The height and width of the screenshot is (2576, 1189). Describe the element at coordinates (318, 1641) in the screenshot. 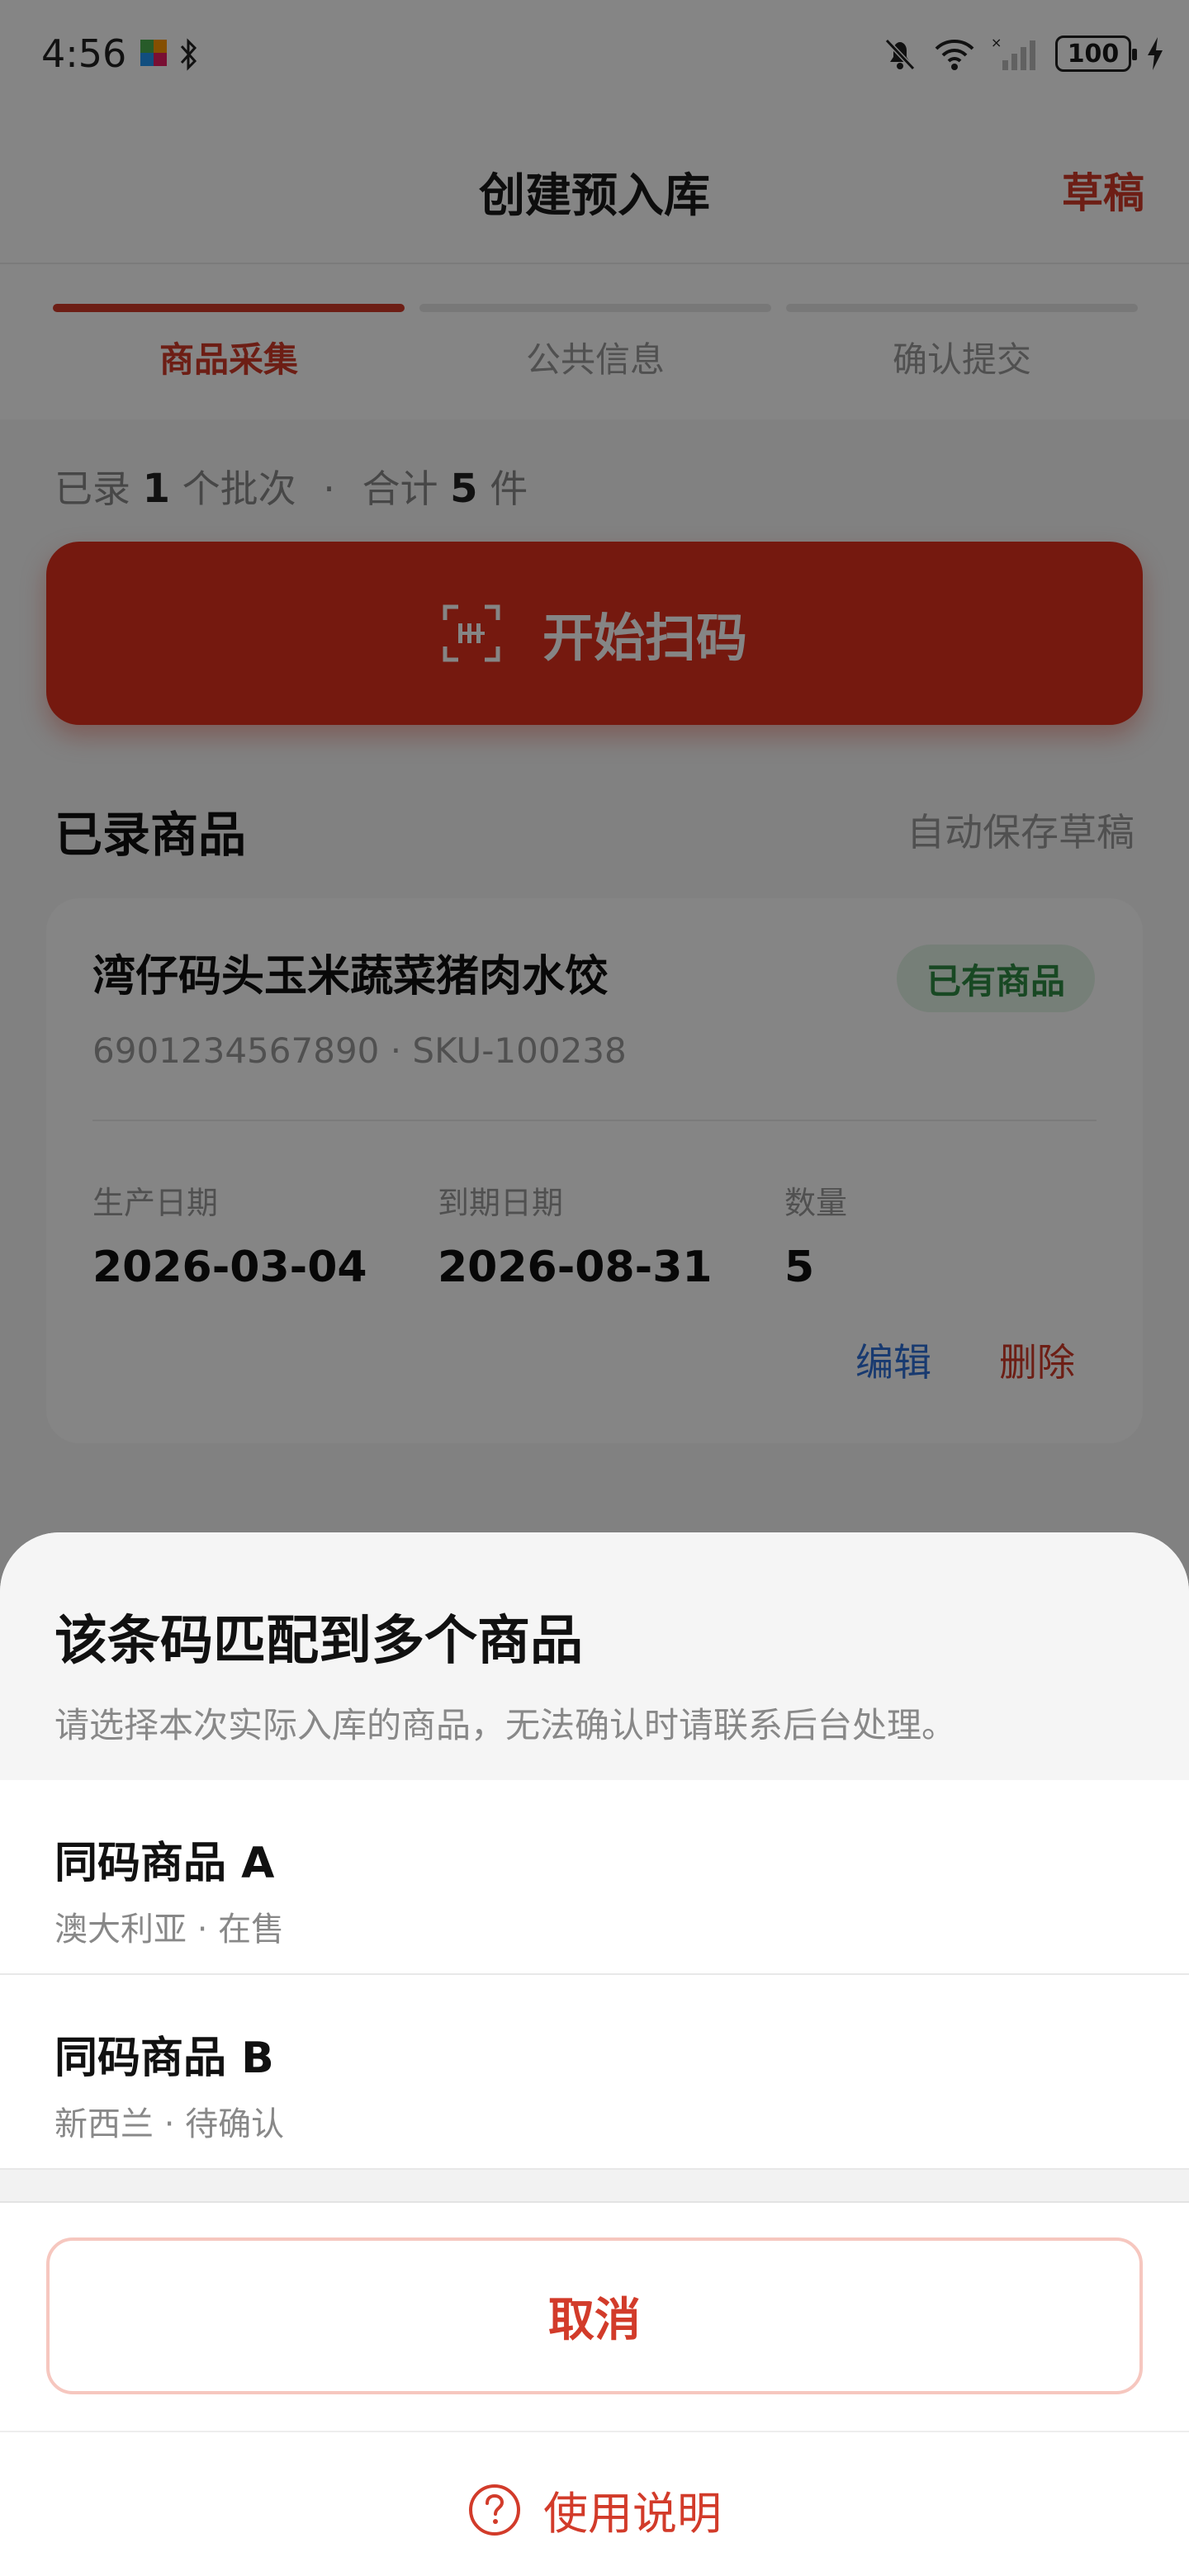

I see `sheet-title: 该条码匹配到多个商品` at that location.